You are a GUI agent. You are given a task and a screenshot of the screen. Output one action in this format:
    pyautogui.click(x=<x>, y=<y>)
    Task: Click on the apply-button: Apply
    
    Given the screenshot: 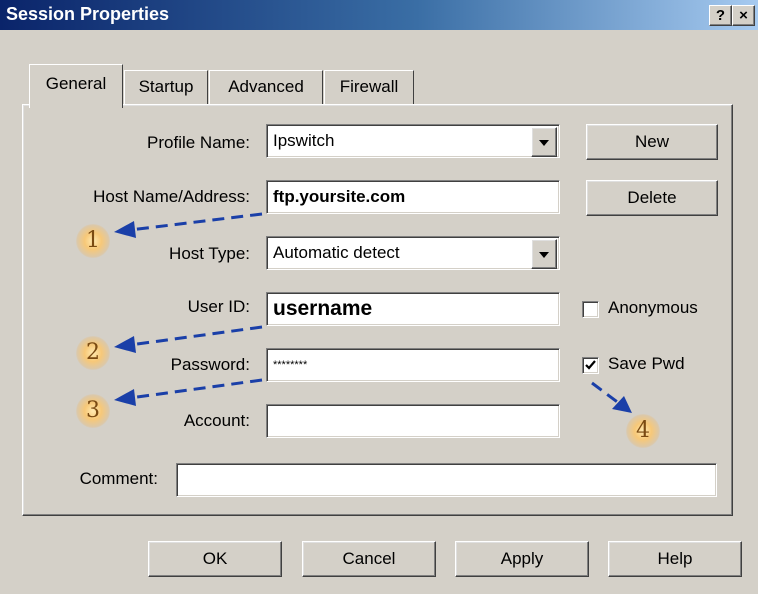 What is the action you would take?
    pyautogui.click(x=522, y=559)
    